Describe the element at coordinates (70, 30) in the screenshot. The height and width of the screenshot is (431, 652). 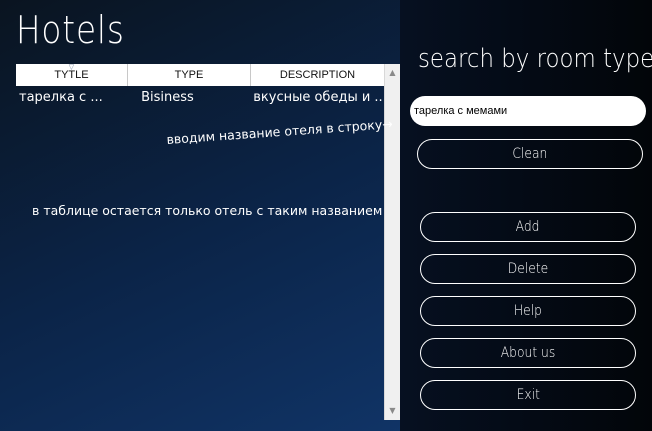
I see `page-title: Hotels` at that location.